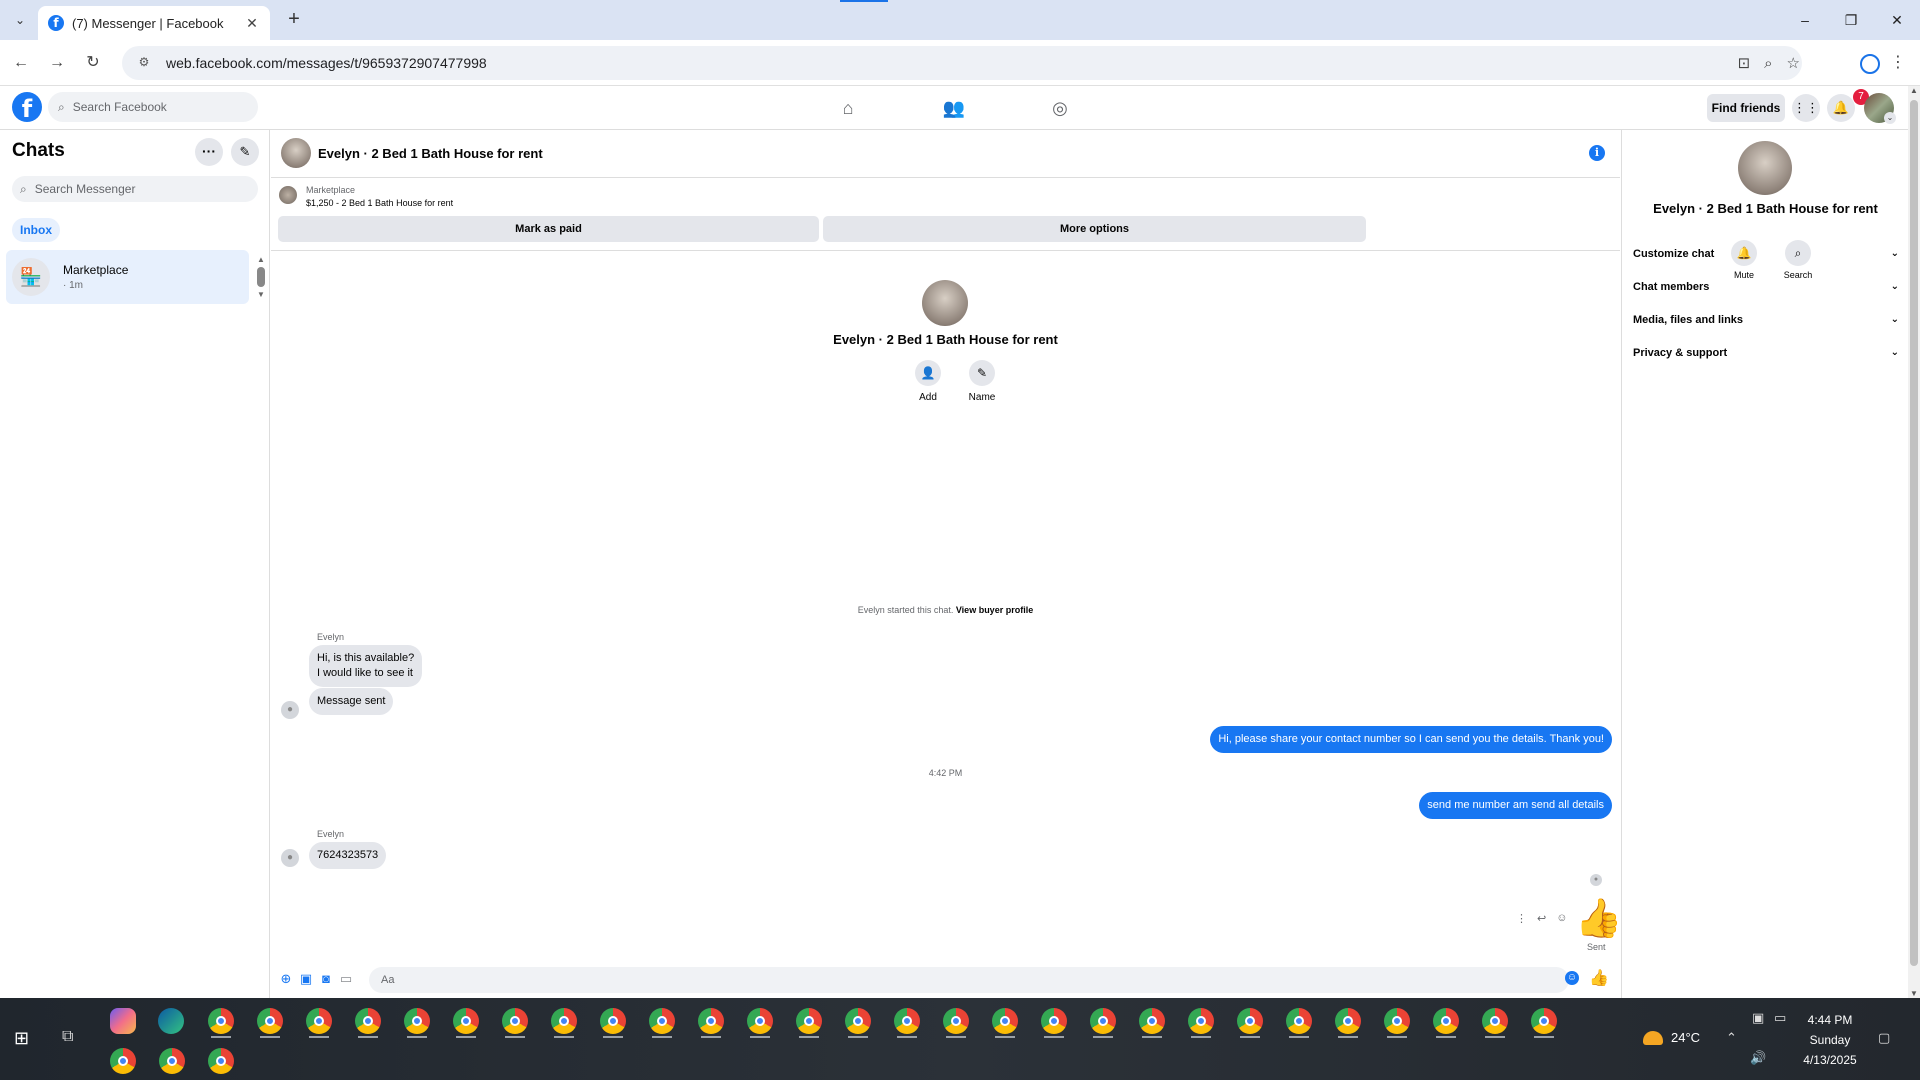  Describe the element at coordinates (252, 23) in the screenshot. I see `tab-close-icon: ✕` at that location.